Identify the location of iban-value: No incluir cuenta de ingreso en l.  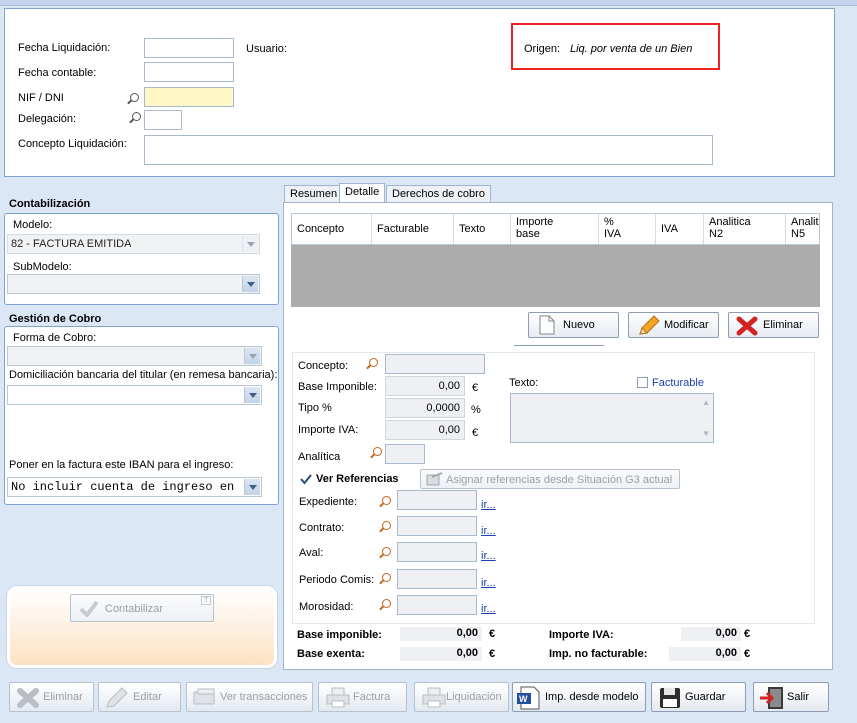
(126, 487).